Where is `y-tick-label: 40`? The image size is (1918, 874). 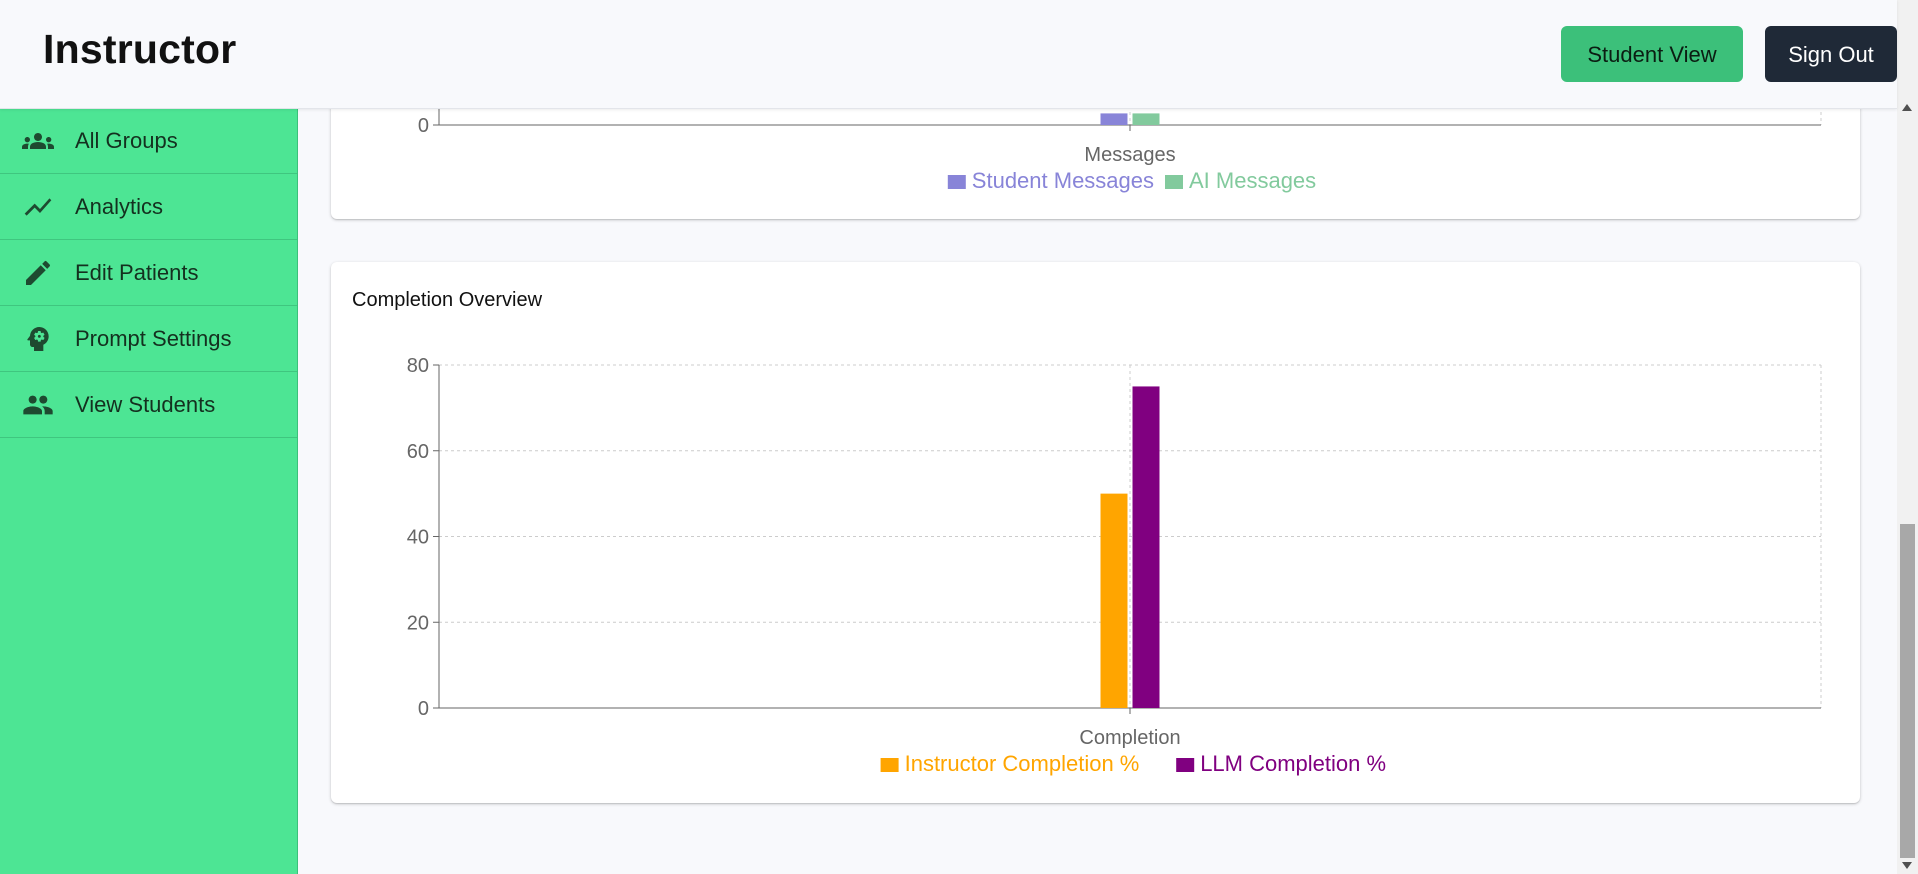 y-tick-label: 40 is located at coordinates (418, 538).